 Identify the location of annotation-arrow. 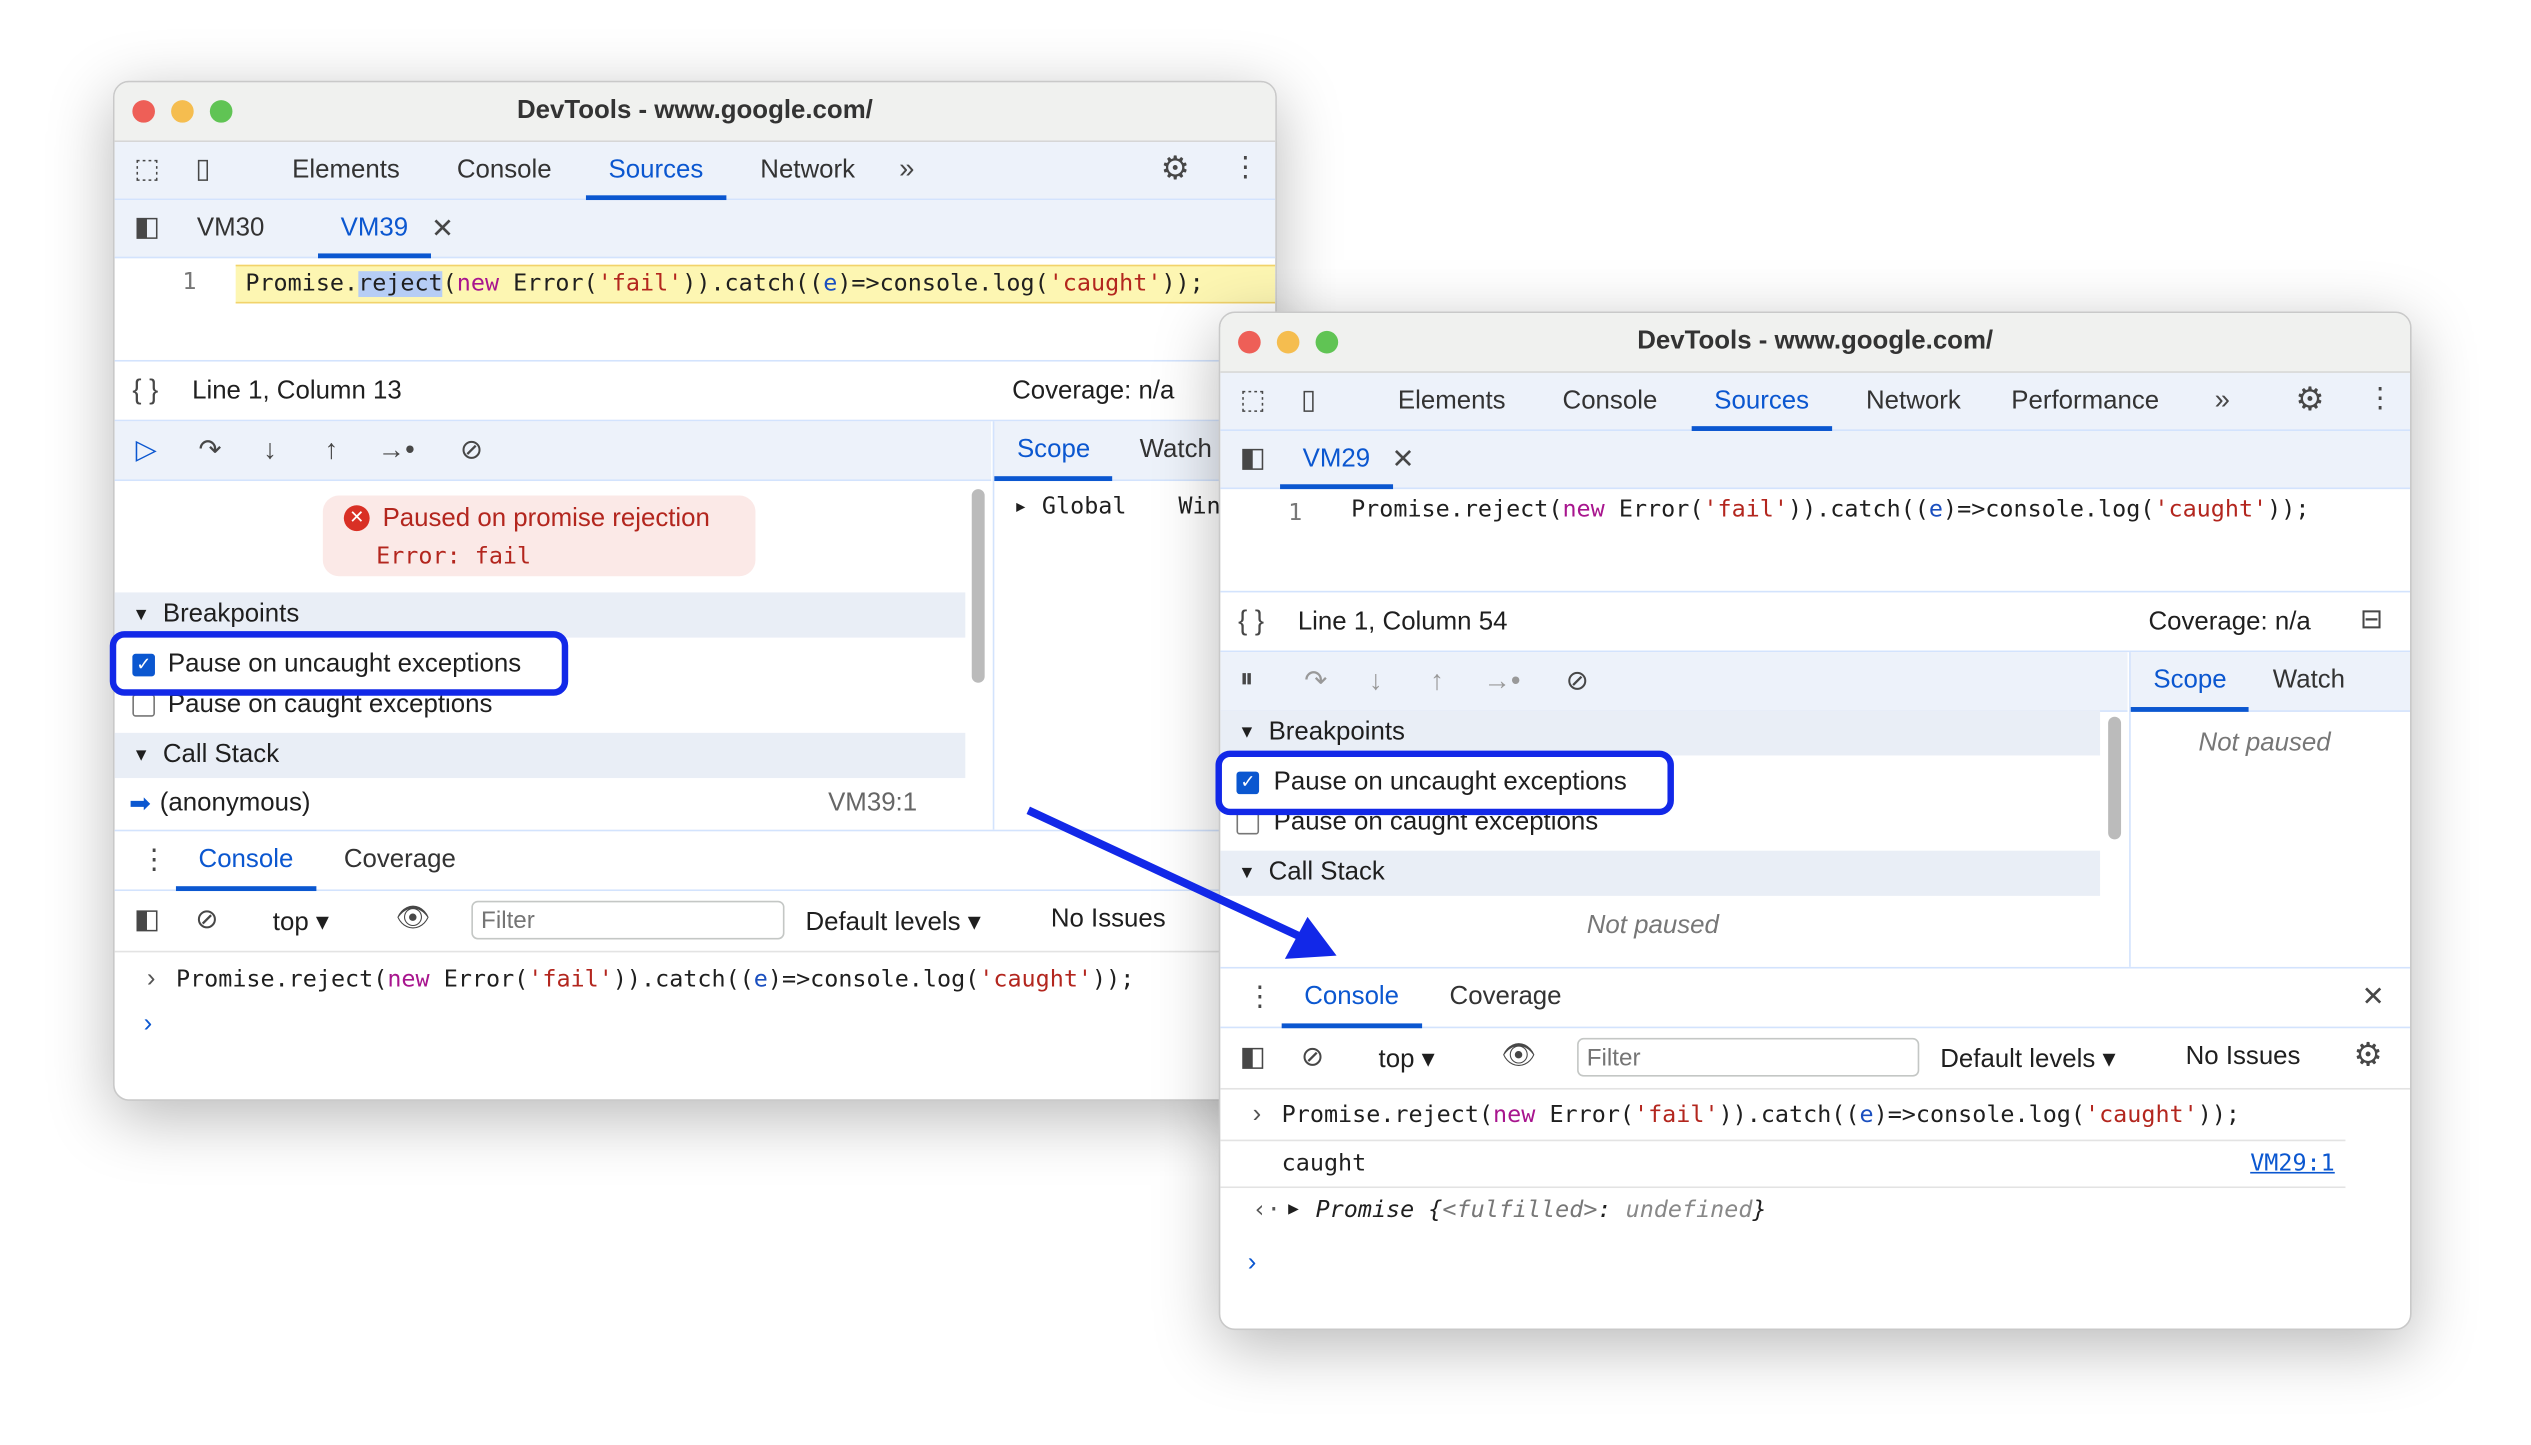
(1181, 882).